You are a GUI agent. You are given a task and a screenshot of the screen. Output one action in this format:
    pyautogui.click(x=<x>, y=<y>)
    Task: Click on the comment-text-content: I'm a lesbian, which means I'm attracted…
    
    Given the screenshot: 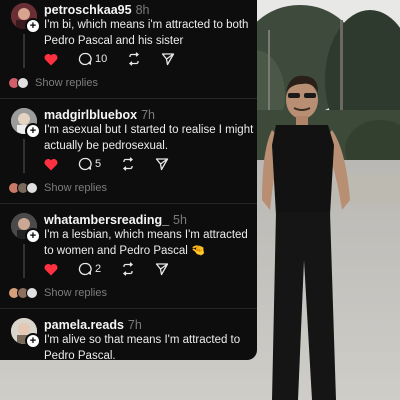 What is the action you would take?
    pyautogui.click(x=146, y=243)
    